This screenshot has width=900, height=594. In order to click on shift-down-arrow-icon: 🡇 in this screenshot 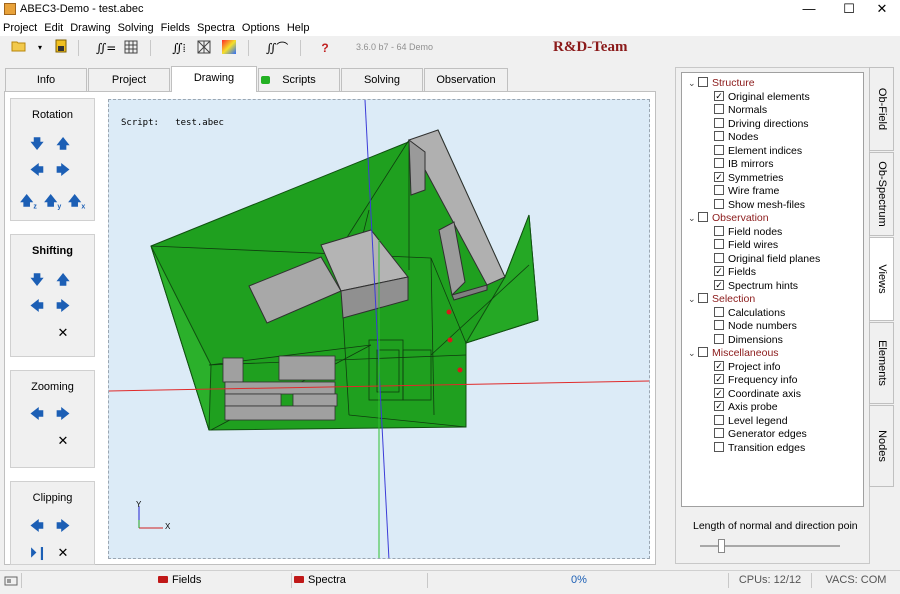, I will do `click(37, 280)`.